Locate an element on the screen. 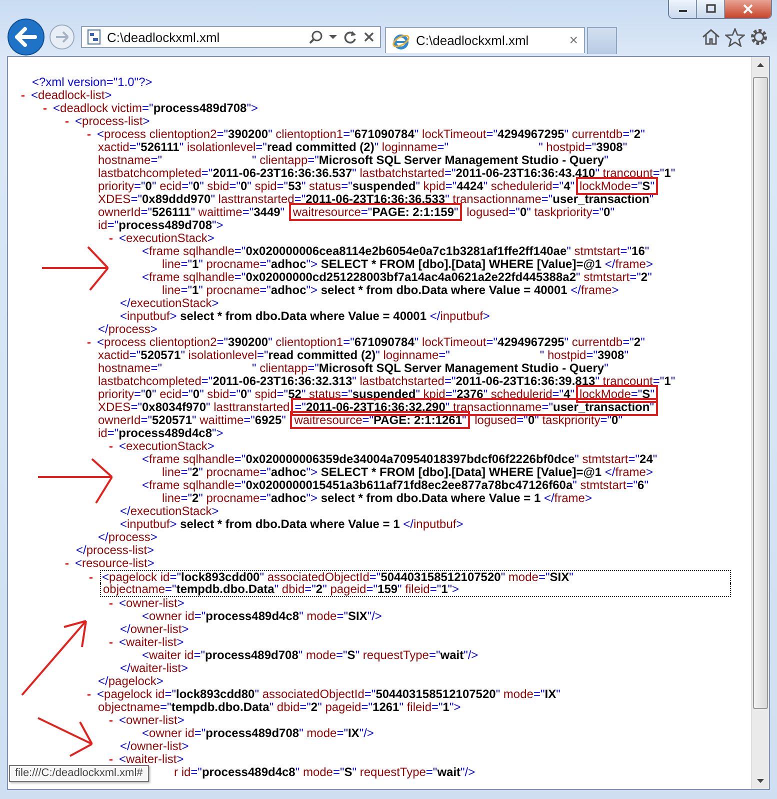 This screenshot has height=799, width=777. xml-text: ownerId="526111" waittime="3449" is located at coordinates (192, 212).